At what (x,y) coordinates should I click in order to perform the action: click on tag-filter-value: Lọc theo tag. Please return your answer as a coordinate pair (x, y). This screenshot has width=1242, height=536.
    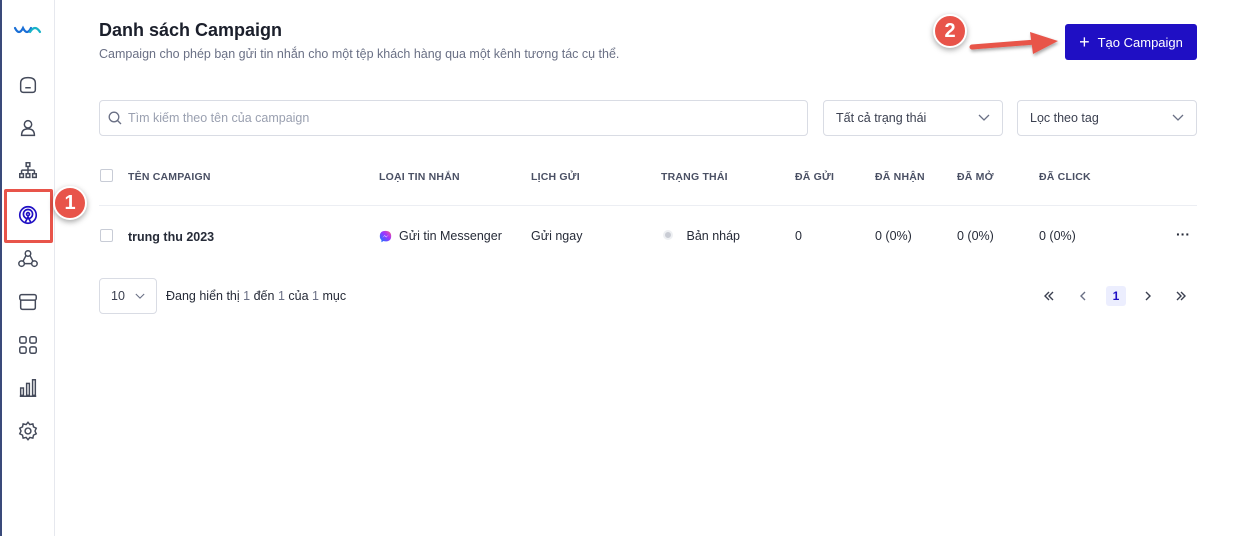
    Looking at the image, I should click on (1064, 118).